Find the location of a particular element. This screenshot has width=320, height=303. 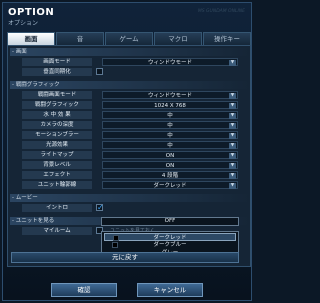

graphics-row-value: 4 段階 is located at coordinates (170, 176).